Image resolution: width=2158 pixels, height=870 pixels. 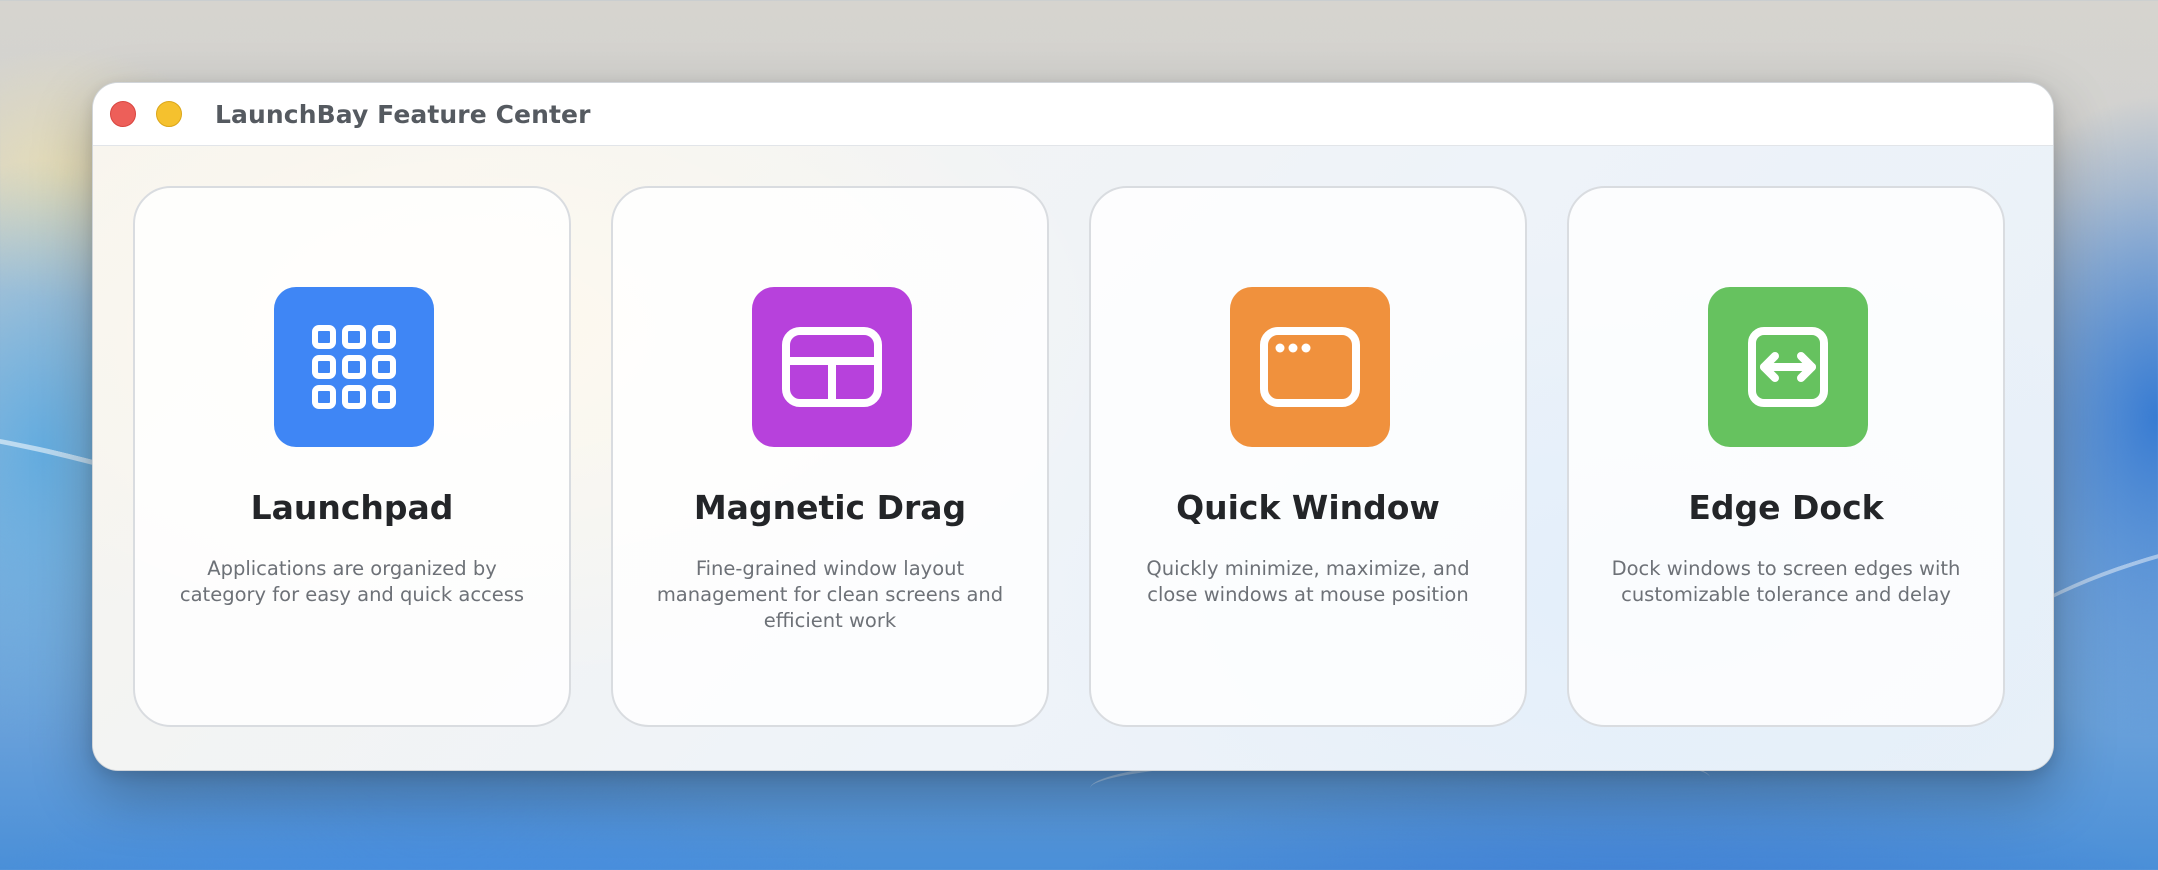 What do you see at coordinates (1308, 507) in the screenshot?
I see `feature-title: Quick Window` at bounding box center [1308, 507].